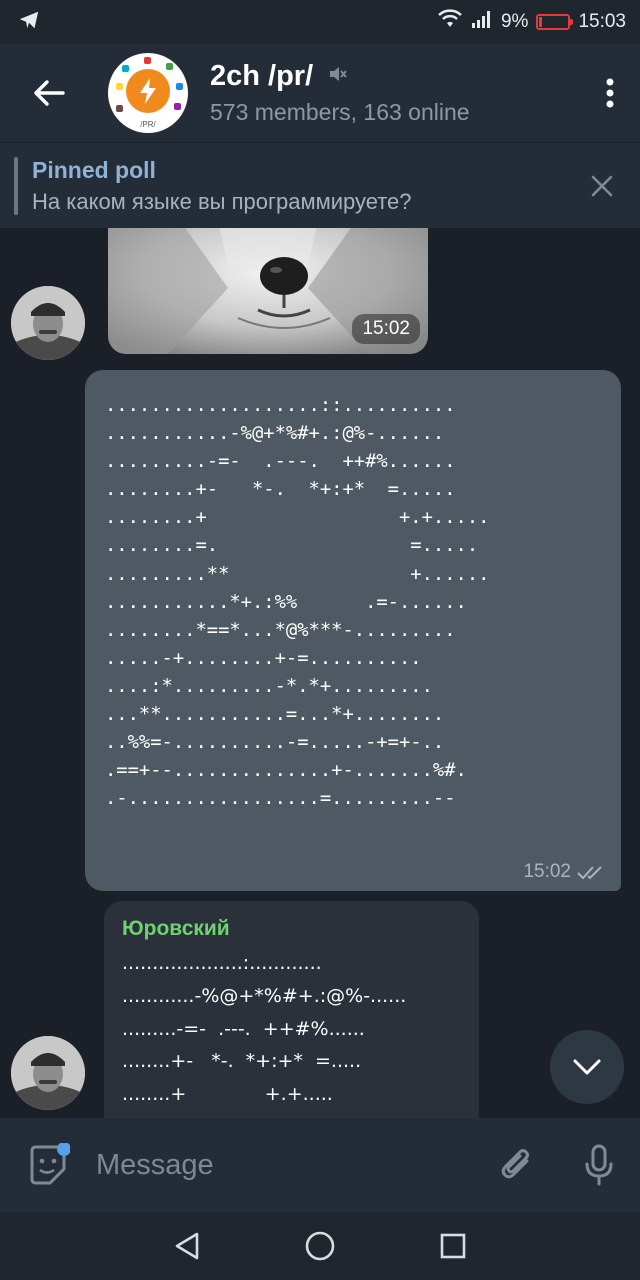 Image resolution: width=640 pixels, height=1280 pixels. I want to click on member-count: 573 members, 163 online, so click(340, 112).